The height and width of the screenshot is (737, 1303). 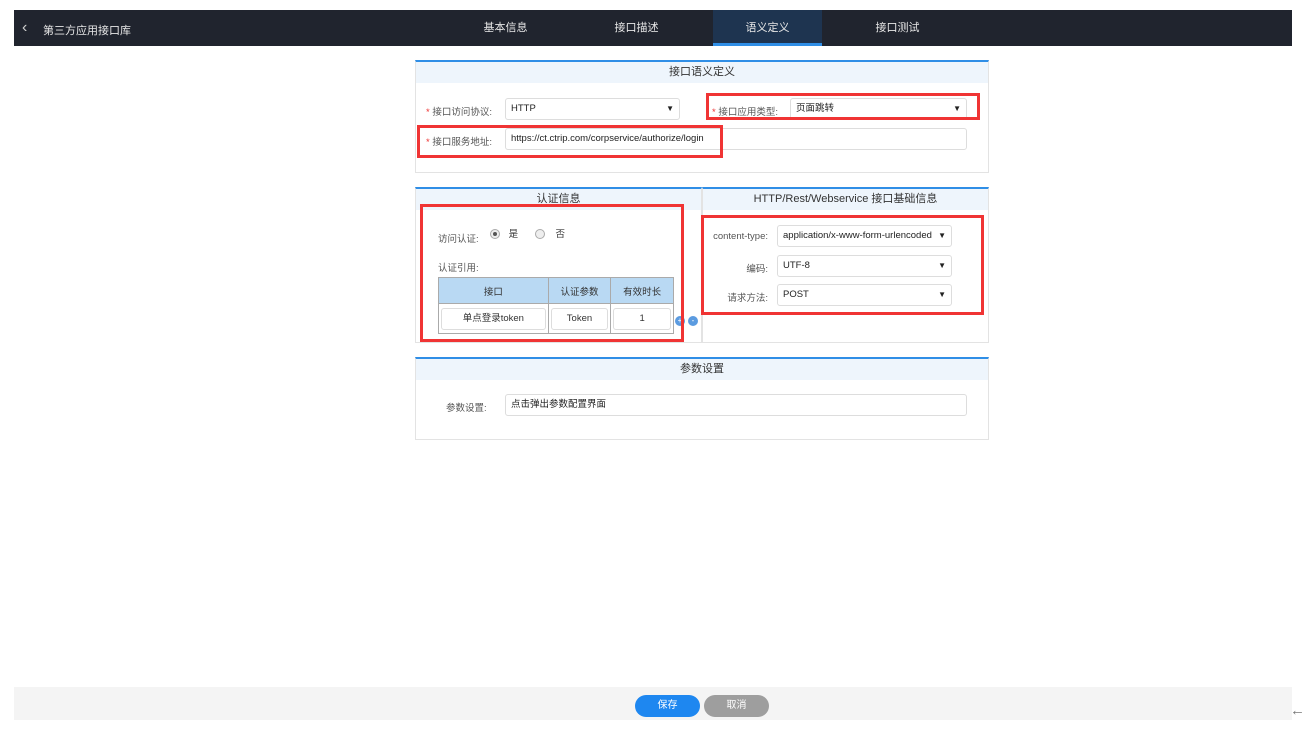 What do you see at coordinates (702, 369) in the screenshot?
I see `params-title: 参数设置` at bounding box center [702, 369].